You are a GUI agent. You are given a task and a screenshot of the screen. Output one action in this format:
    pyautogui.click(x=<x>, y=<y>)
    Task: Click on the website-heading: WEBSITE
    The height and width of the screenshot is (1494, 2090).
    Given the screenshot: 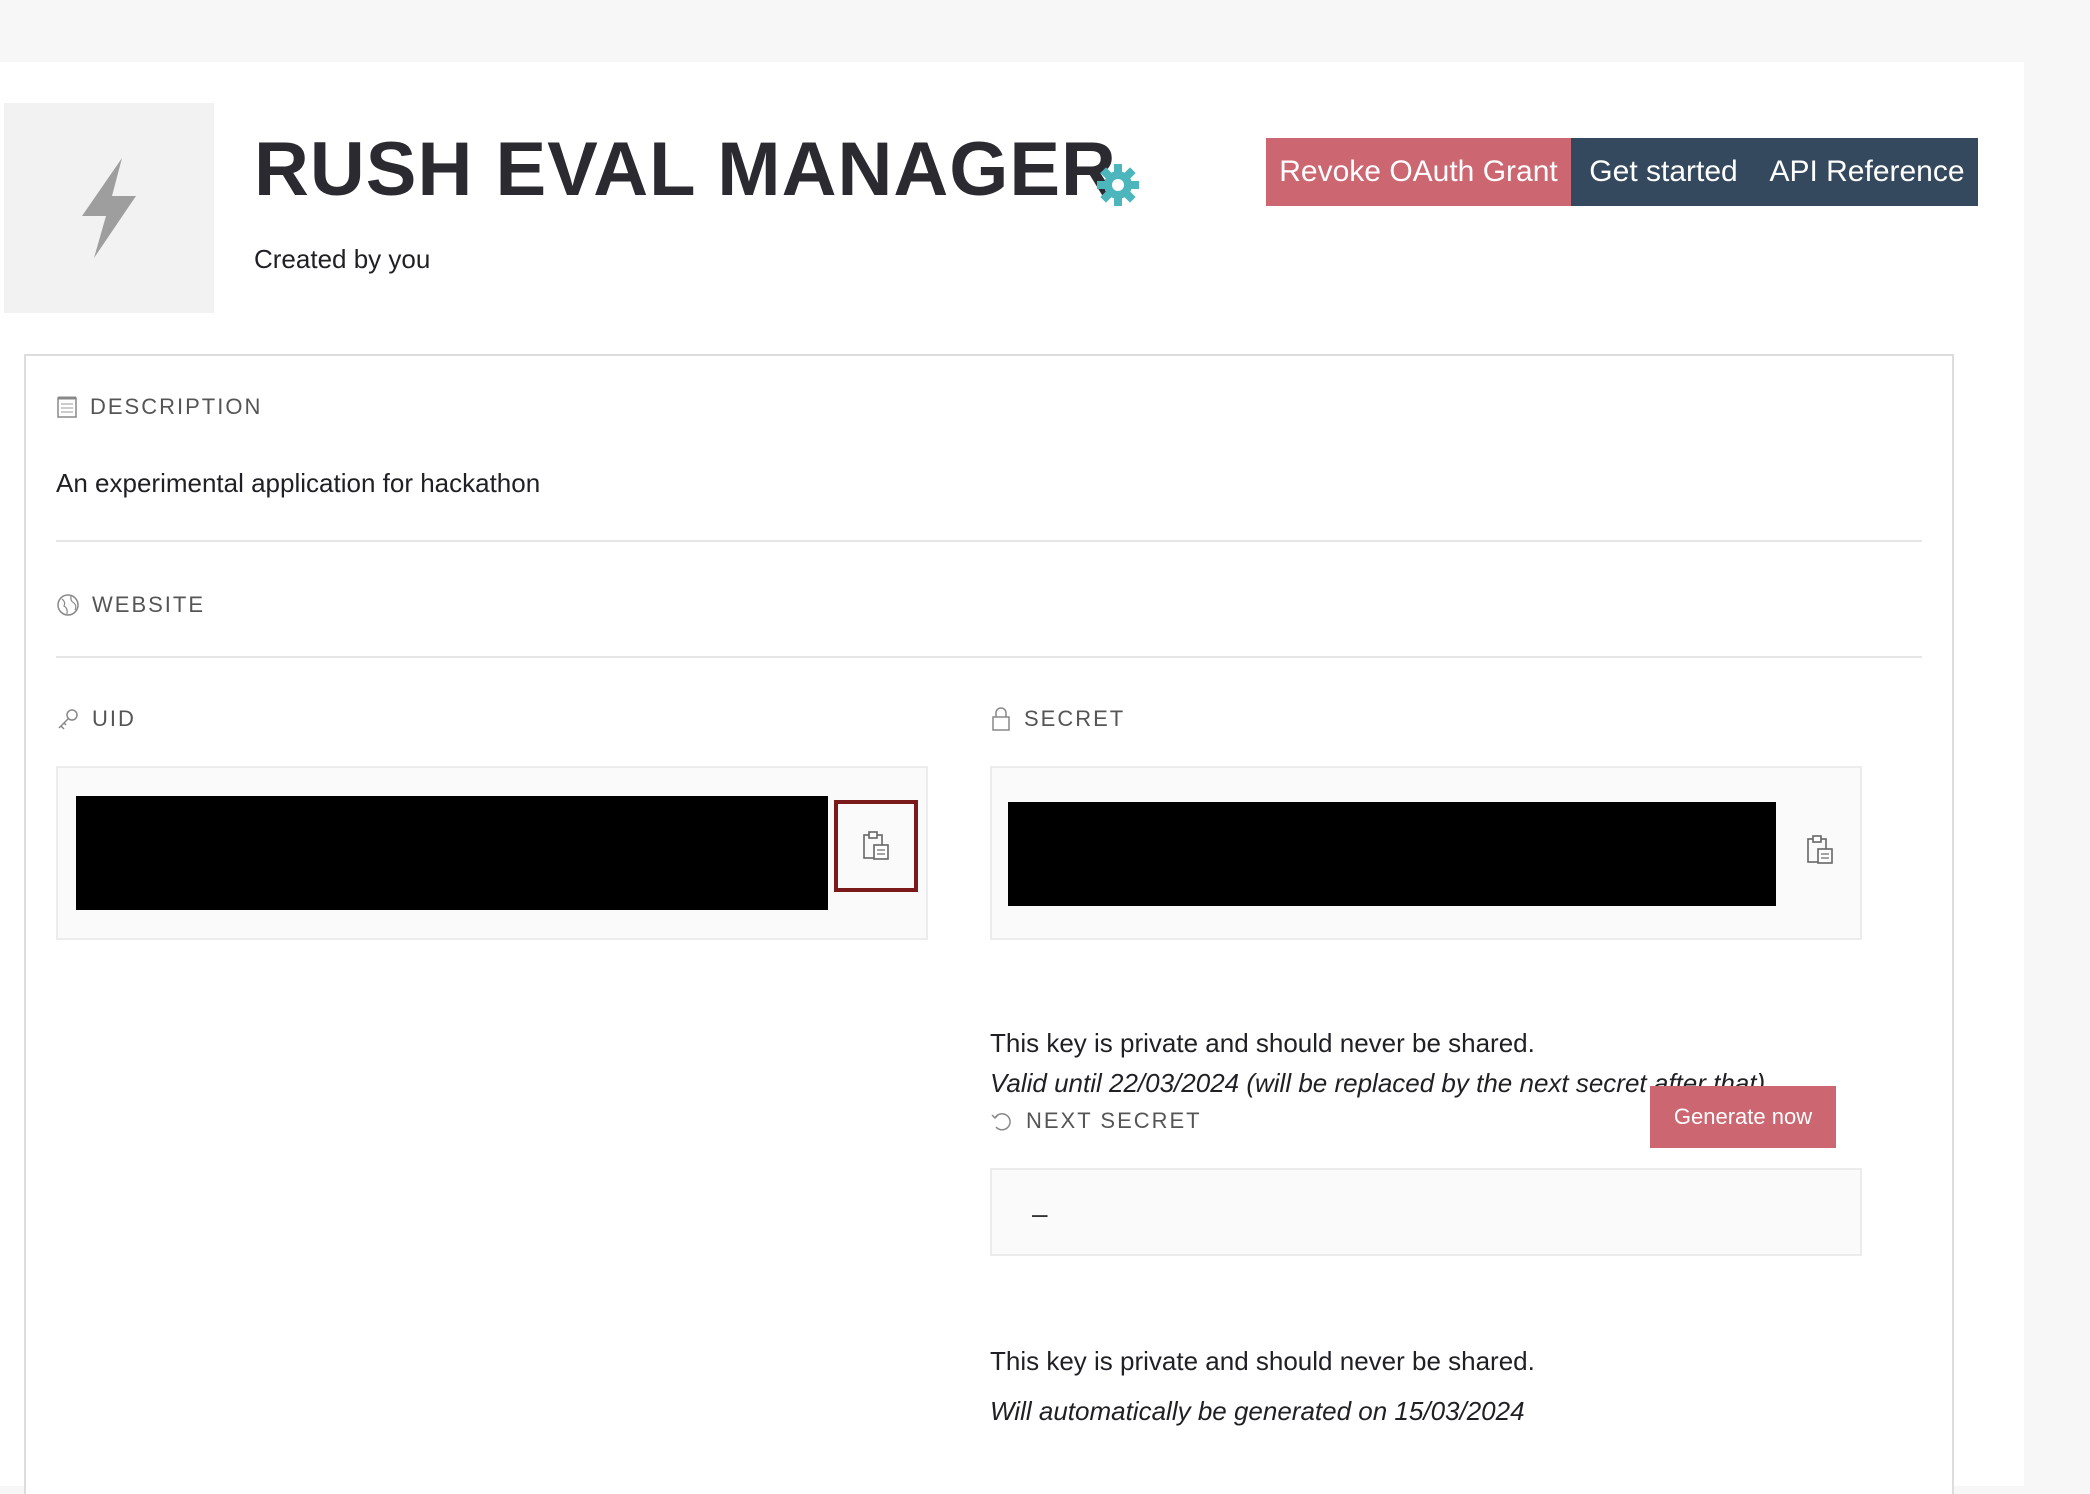 What is the action you would take?
    pyautogui.click(x=130, y=605)
    